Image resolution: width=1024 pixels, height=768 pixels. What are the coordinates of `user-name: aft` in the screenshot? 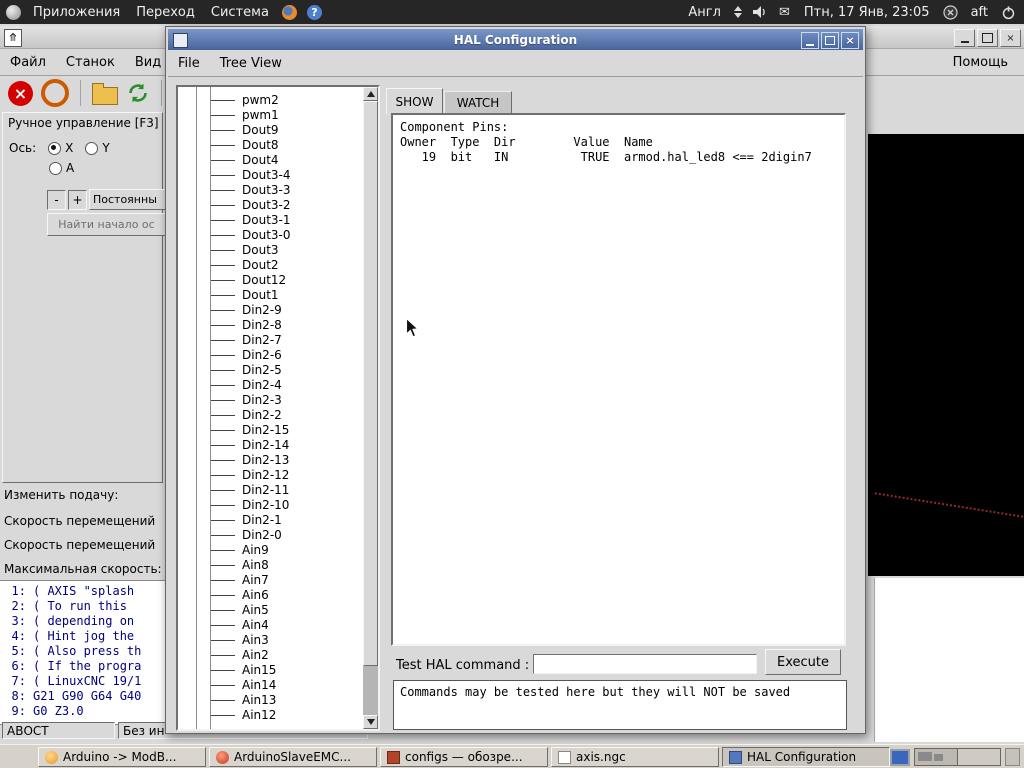 It's located at (979, 12).